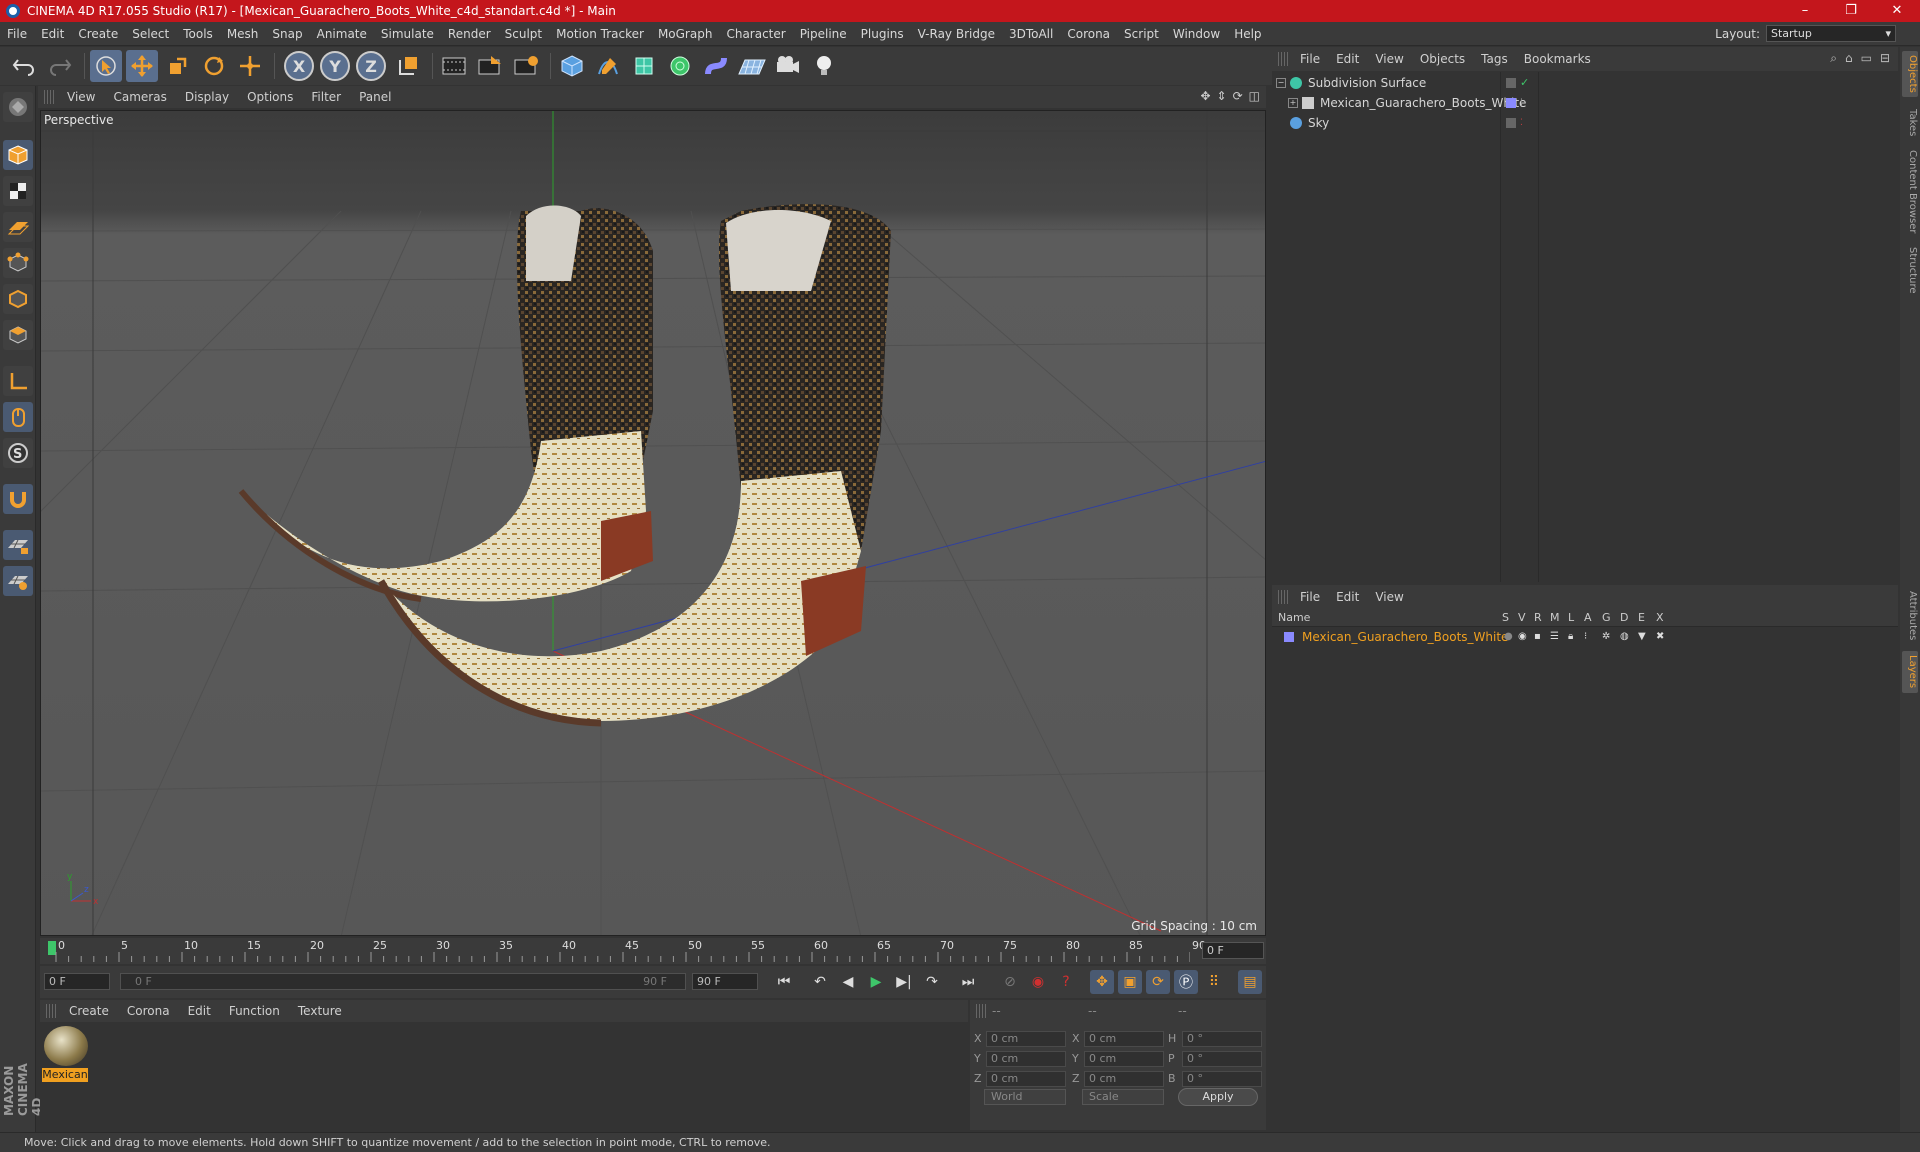  What do you see at coordinates (1624, 636) in the screenshot?
I see `layer-deformer-icon: ◍` at bounding box center [1624, 636].